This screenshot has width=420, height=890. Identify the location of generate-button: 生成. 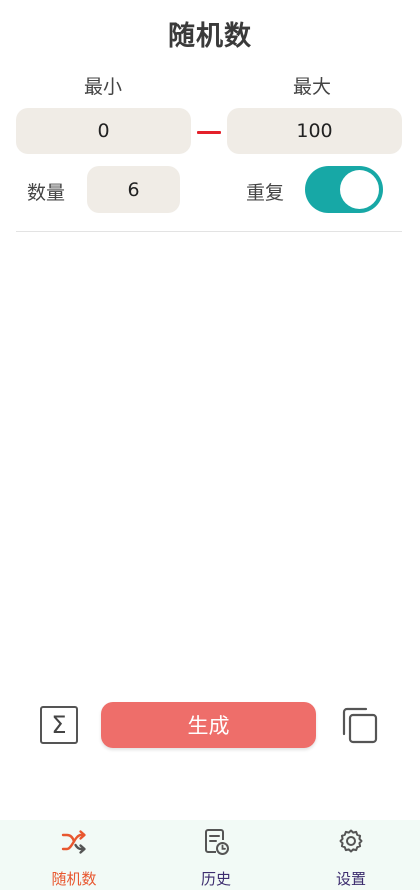
(208, 725).